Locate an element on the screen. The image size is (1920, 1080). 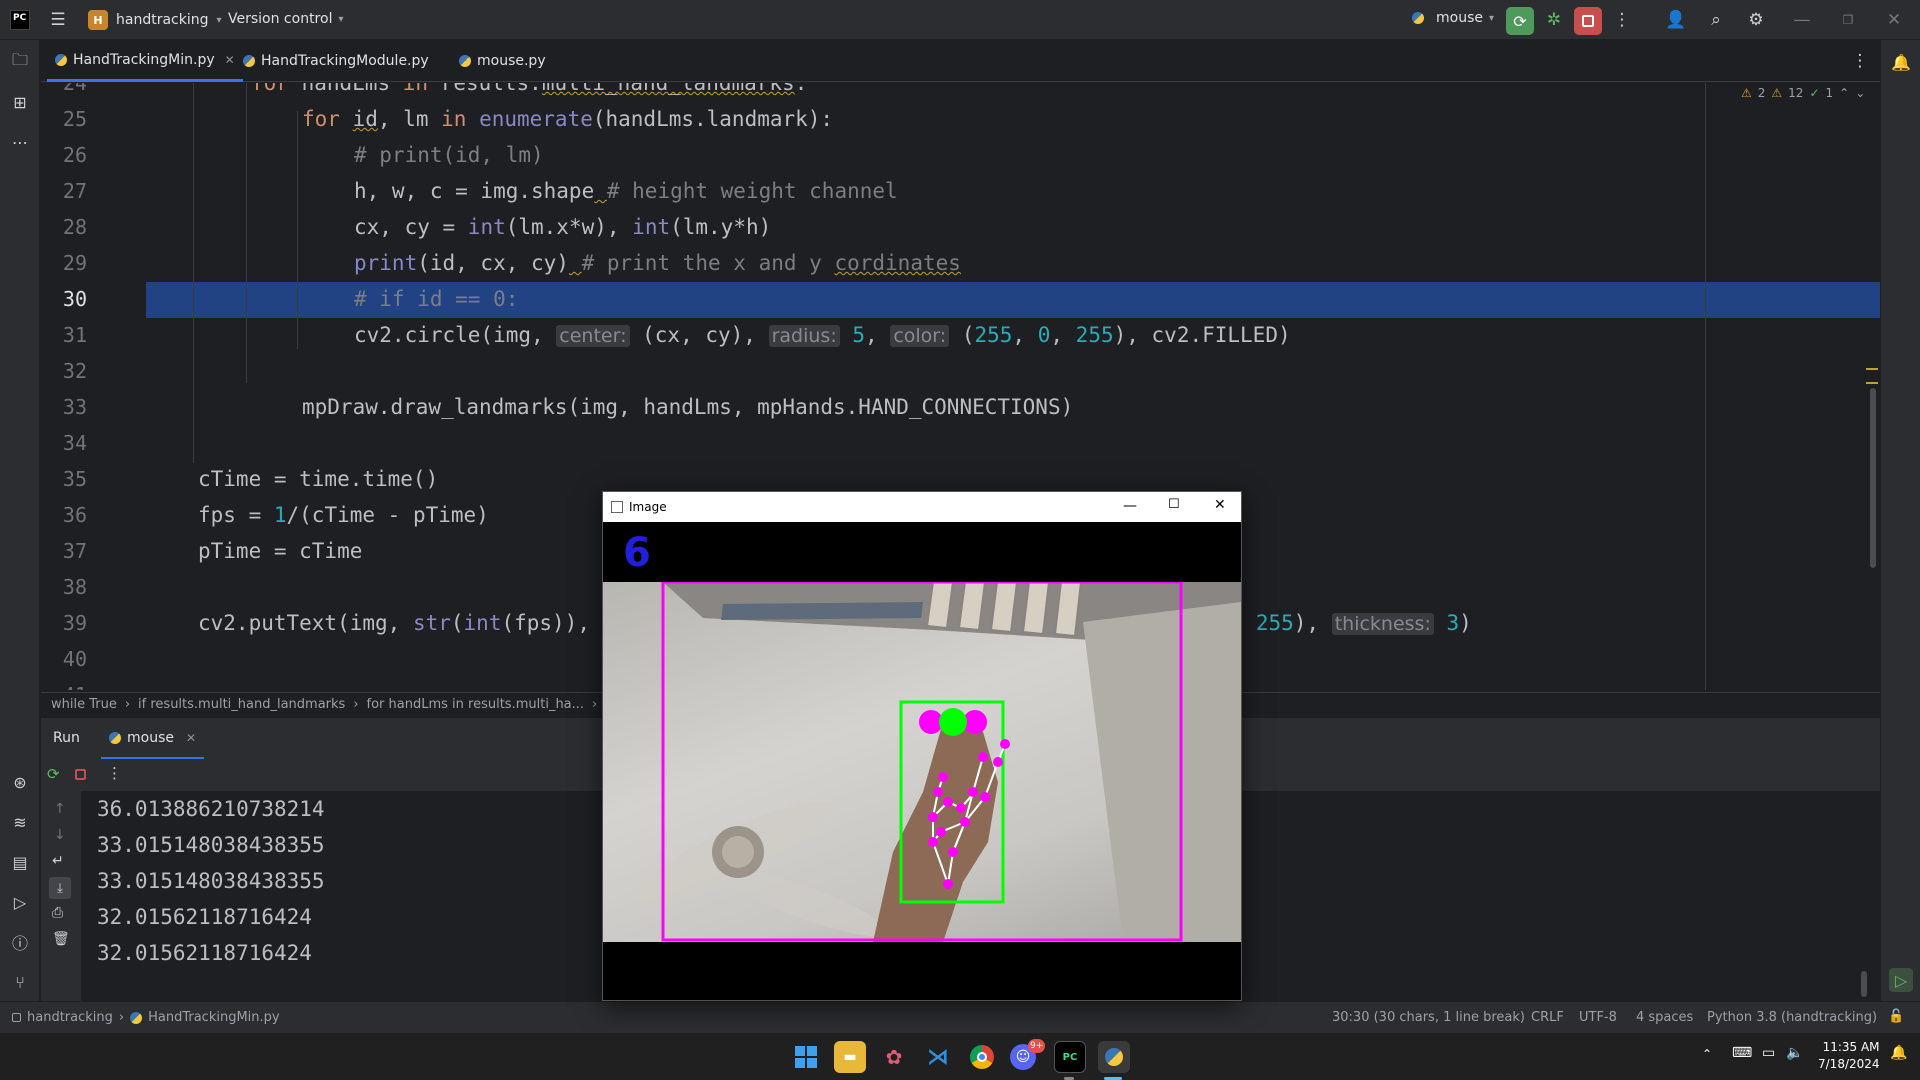
line-separator: CRLF is located at coordinates (1547, 1017).